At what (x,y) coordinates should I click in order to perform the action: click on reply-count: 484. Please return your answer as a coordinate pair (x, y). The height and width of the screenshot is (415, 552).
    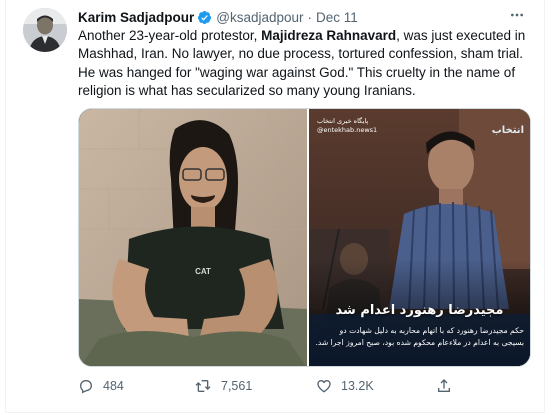
    Looking at the image, I should click on (113, 386).